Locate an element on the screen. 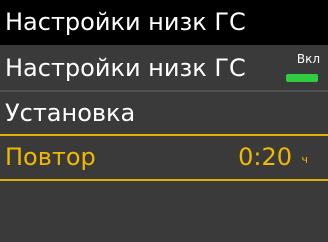 The image size is (328, 242). menu-item-label: Установка is located at coordinates (70, 113).